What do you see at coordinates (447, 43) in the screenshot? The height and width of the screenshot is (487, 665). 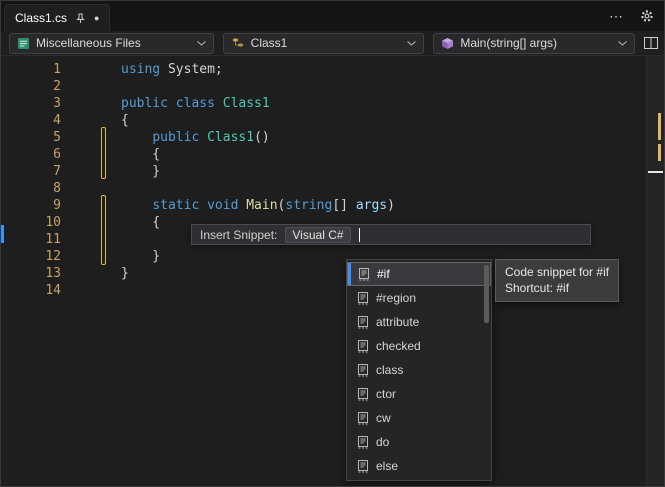 I see `method-icon` at bounding box center [447, 43].